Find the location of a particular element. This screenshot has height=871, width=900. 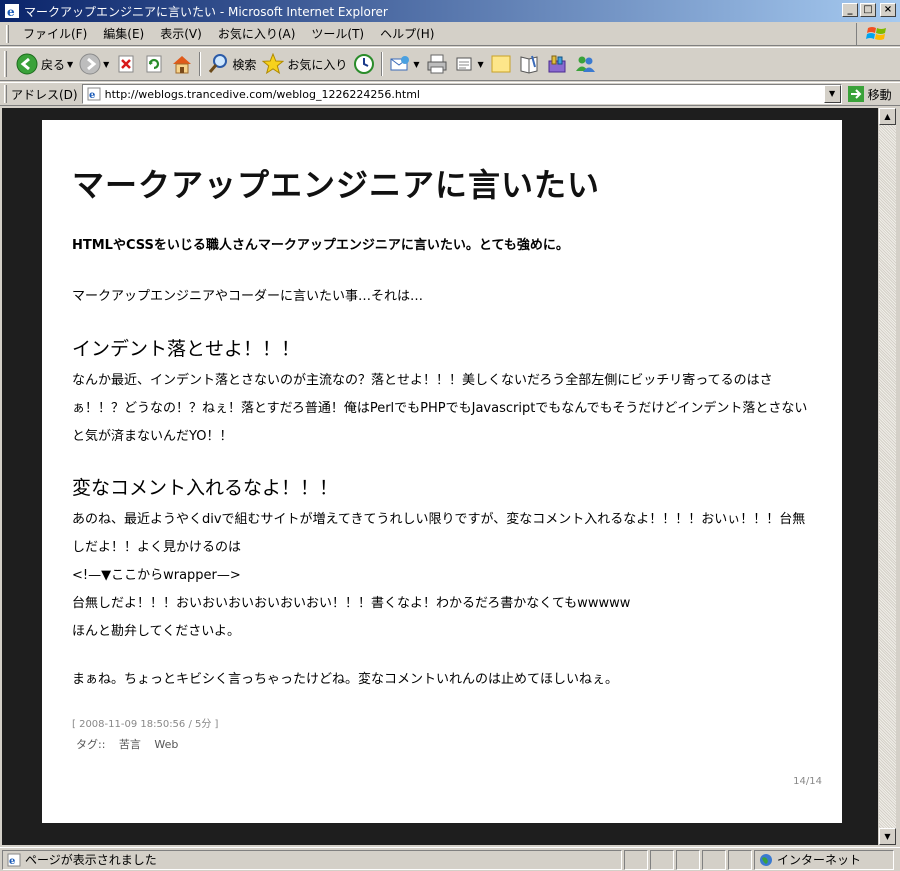

refresh-icon is located at coordinates (154, 64).